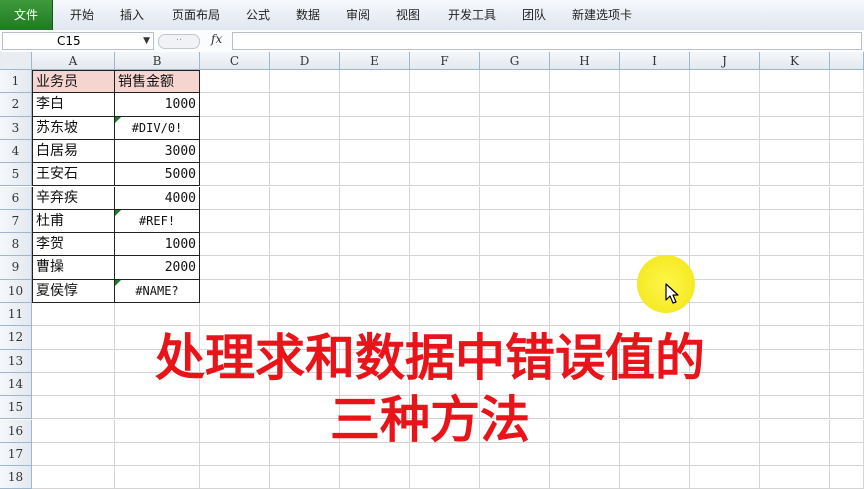 The image size is (864, 489). I want to click on row-header-5: 5, so click(16, 175).